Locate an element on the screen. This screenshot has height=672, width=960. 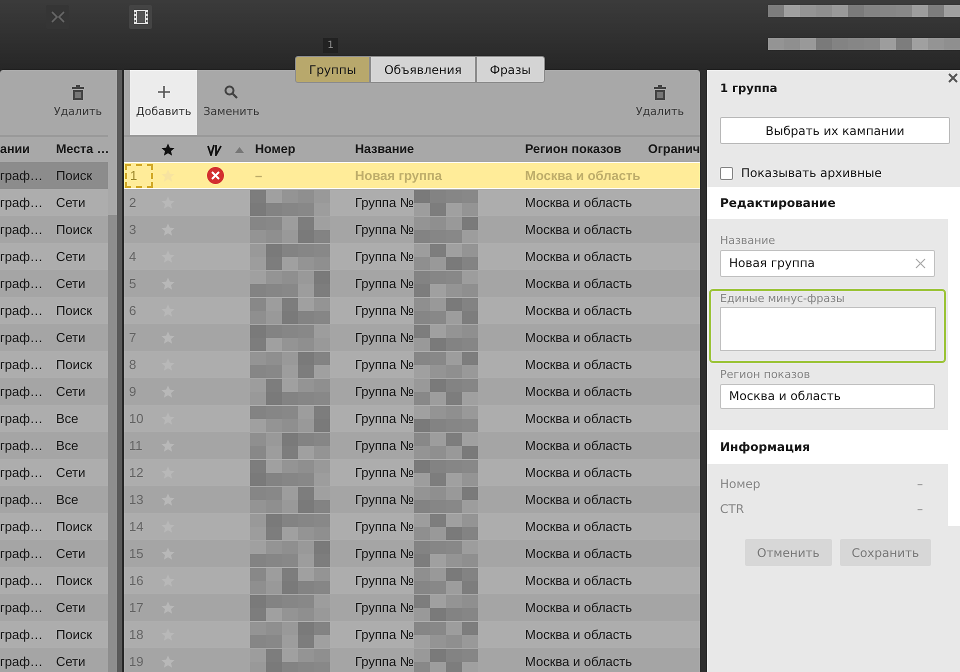
table-row: 8 Группа № Москва и область is located at coordinates (412, 364).